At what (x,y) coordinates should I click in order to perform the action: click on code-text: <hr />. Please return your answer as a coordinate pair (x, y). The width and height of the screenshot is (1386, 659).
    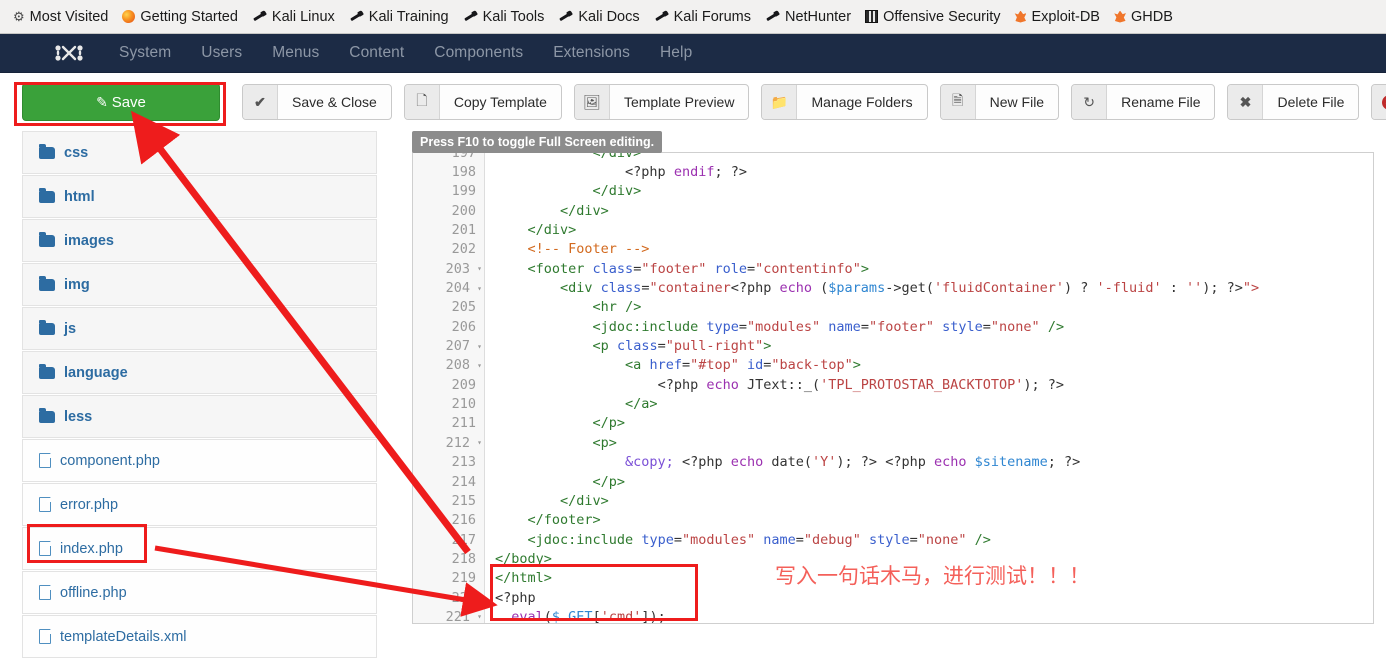
    Looking at the image, I should click on (929, 307).